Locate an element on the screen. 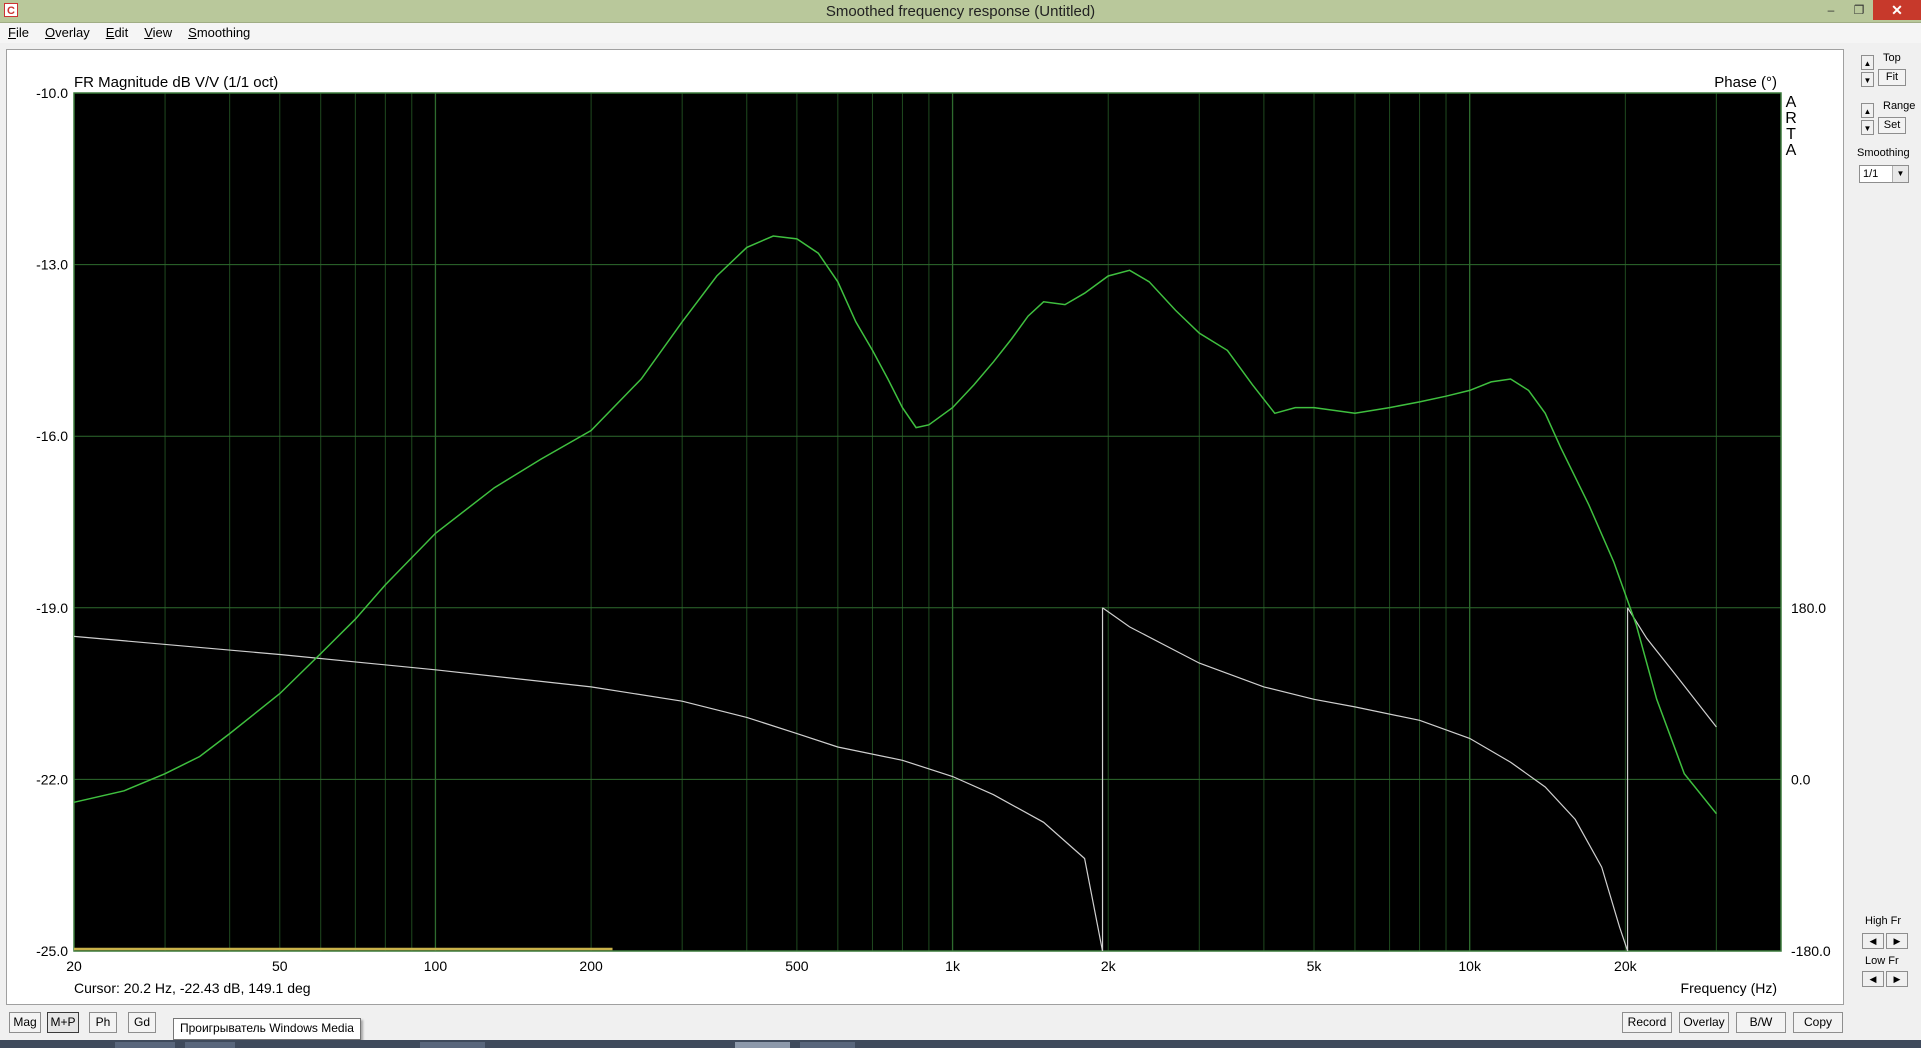  overlay-button: Overlay is located at coordinates (1704, 1022).